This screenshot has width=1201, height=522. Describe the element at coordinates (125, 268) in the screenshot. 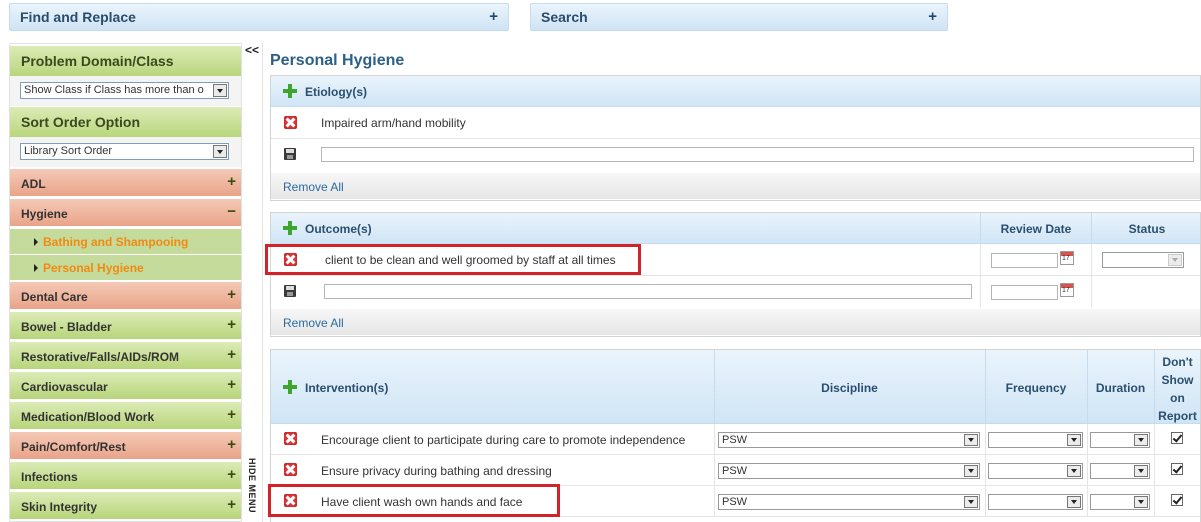

I see `sidebar-subitem-personal-hygiene: Personal Hygiene` at that location.